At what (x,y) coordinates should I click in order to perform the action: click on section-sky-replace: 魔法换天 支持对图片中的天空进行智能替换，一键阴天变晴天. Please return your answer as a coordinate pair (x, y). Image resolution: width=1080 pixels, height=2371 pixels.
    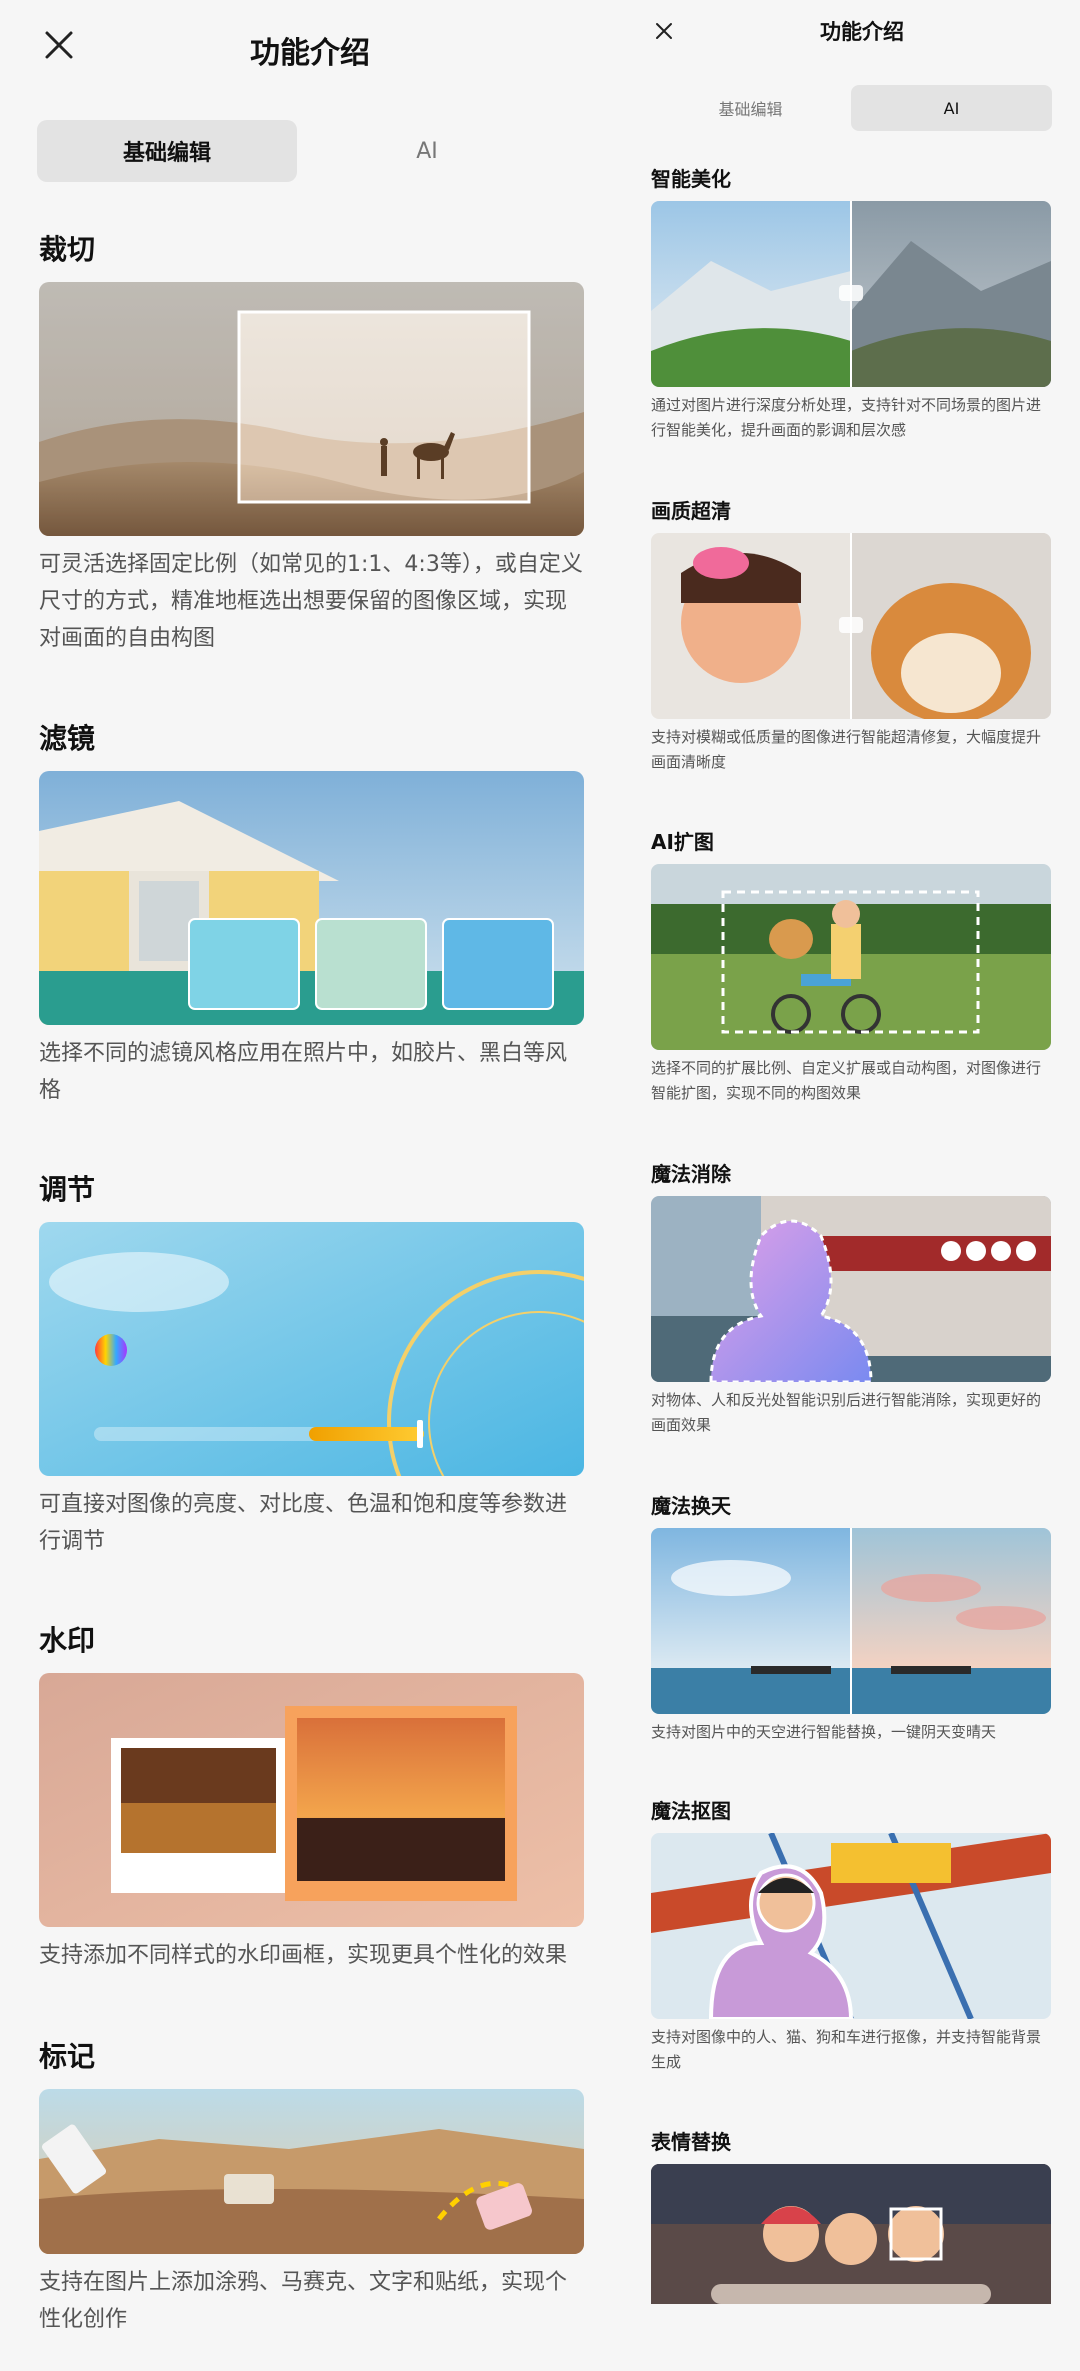
    Looking at the image, I should click on (851, 1617).